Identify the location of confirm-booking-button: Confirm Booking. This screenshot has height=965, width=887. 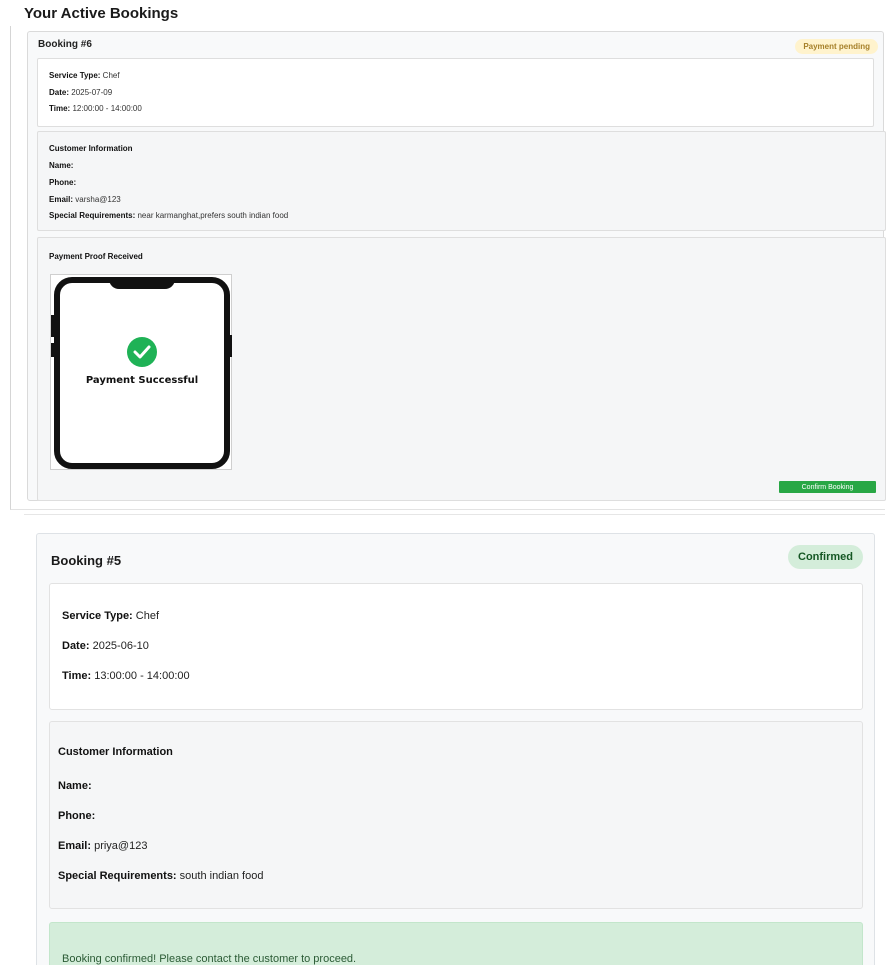
(827, 487).